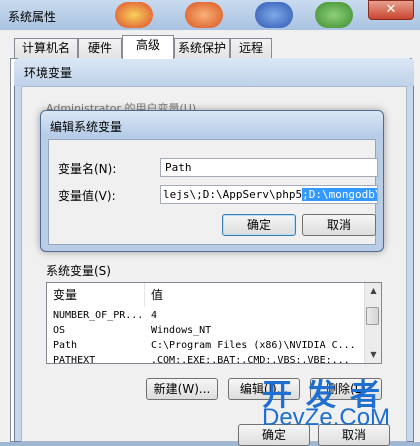  Describe the element at coordinates (32, 17) in the screenshot. I see `outer-window-title: 系统属性` at that location.